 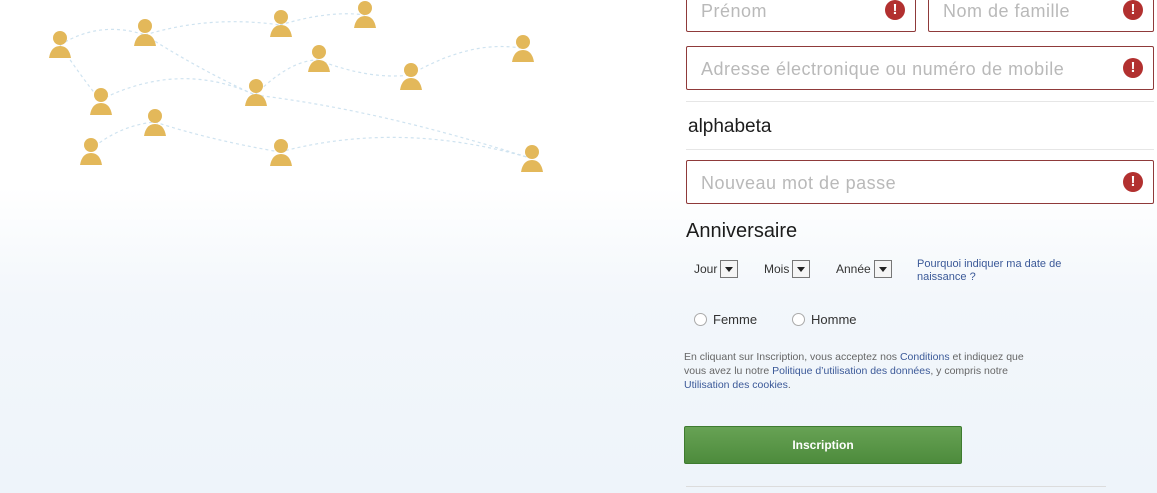 I want to click on female-radio, so click(x=700, y=319).